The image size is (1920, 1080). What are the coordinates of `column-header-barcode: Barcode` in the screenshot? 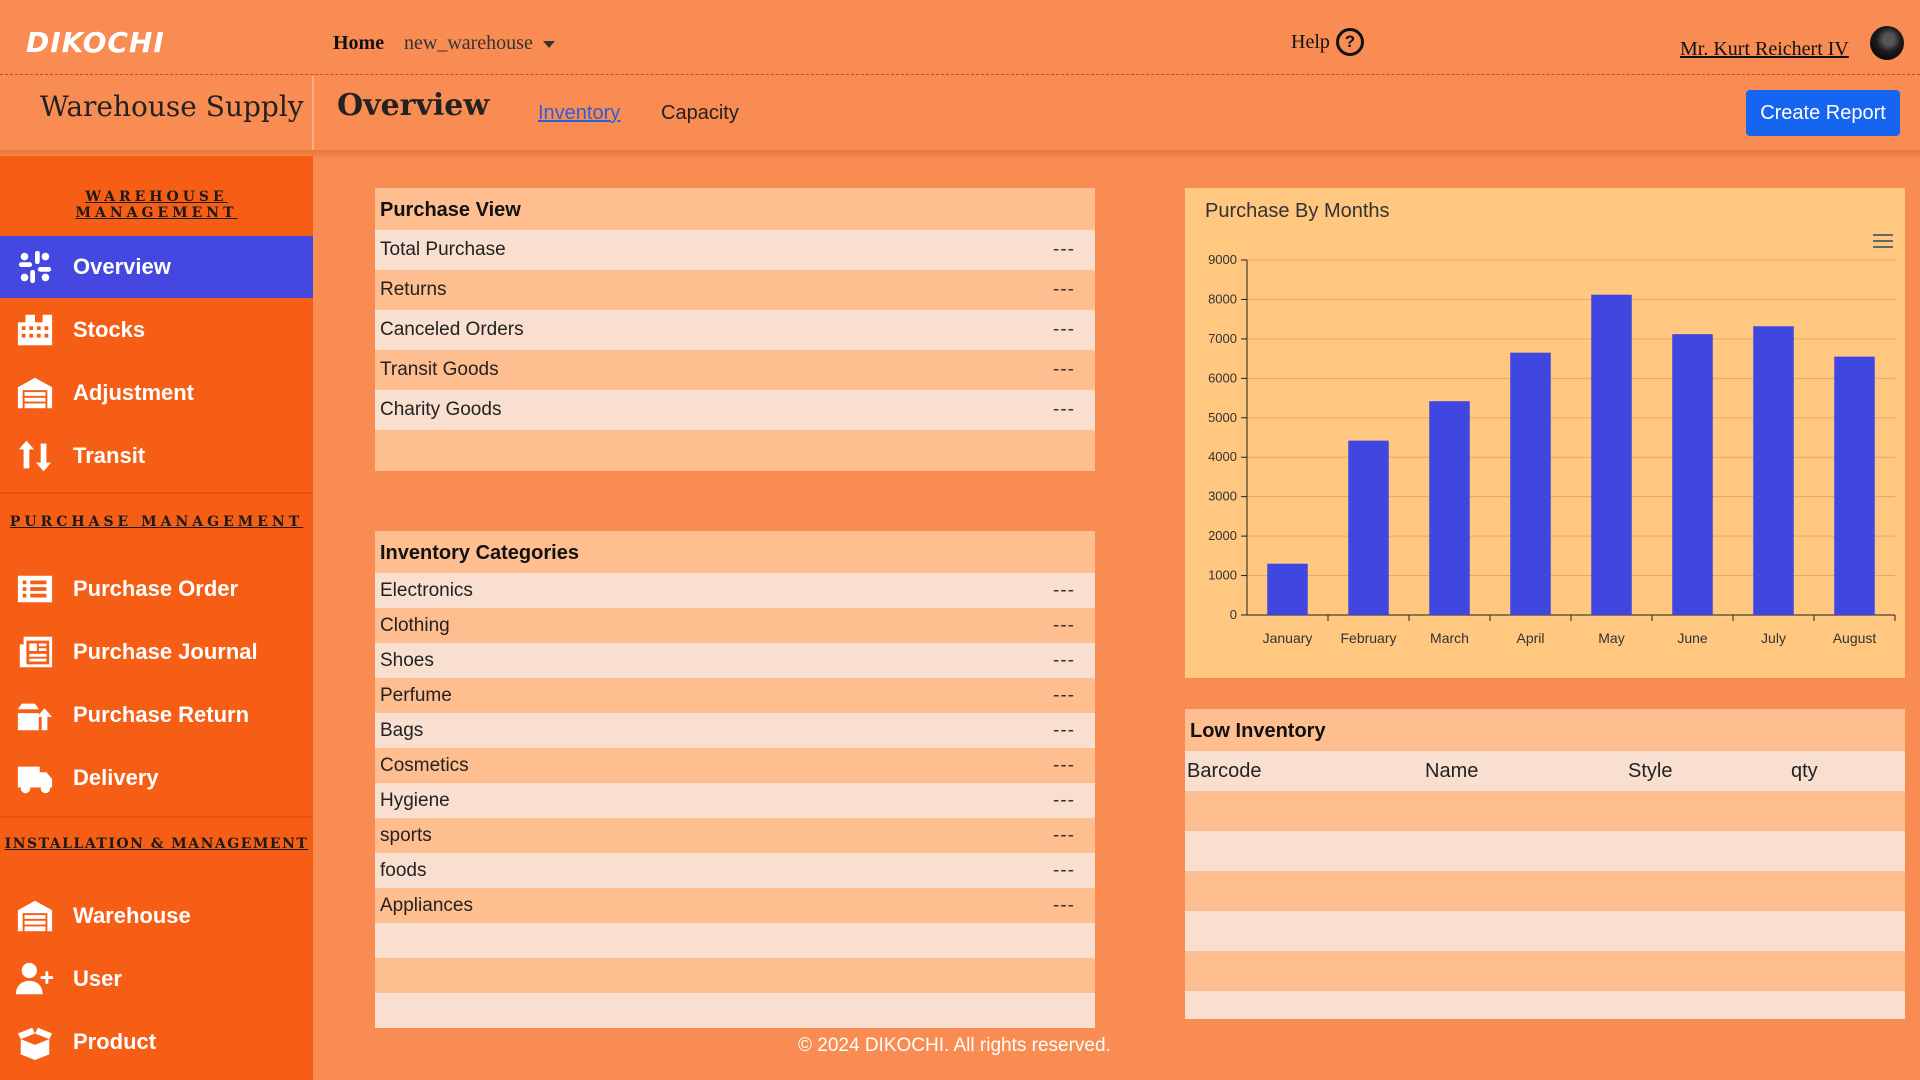 It's located at (1305, 771).